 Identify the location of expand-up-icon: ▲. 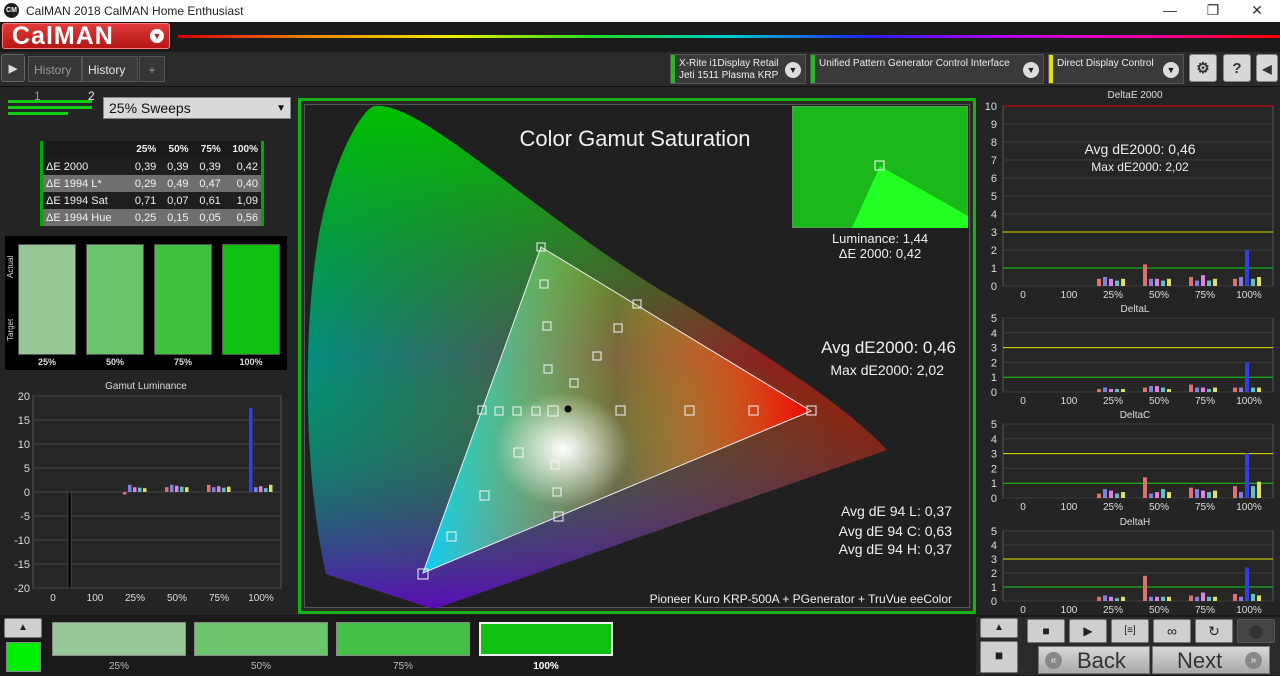
(999, 628).